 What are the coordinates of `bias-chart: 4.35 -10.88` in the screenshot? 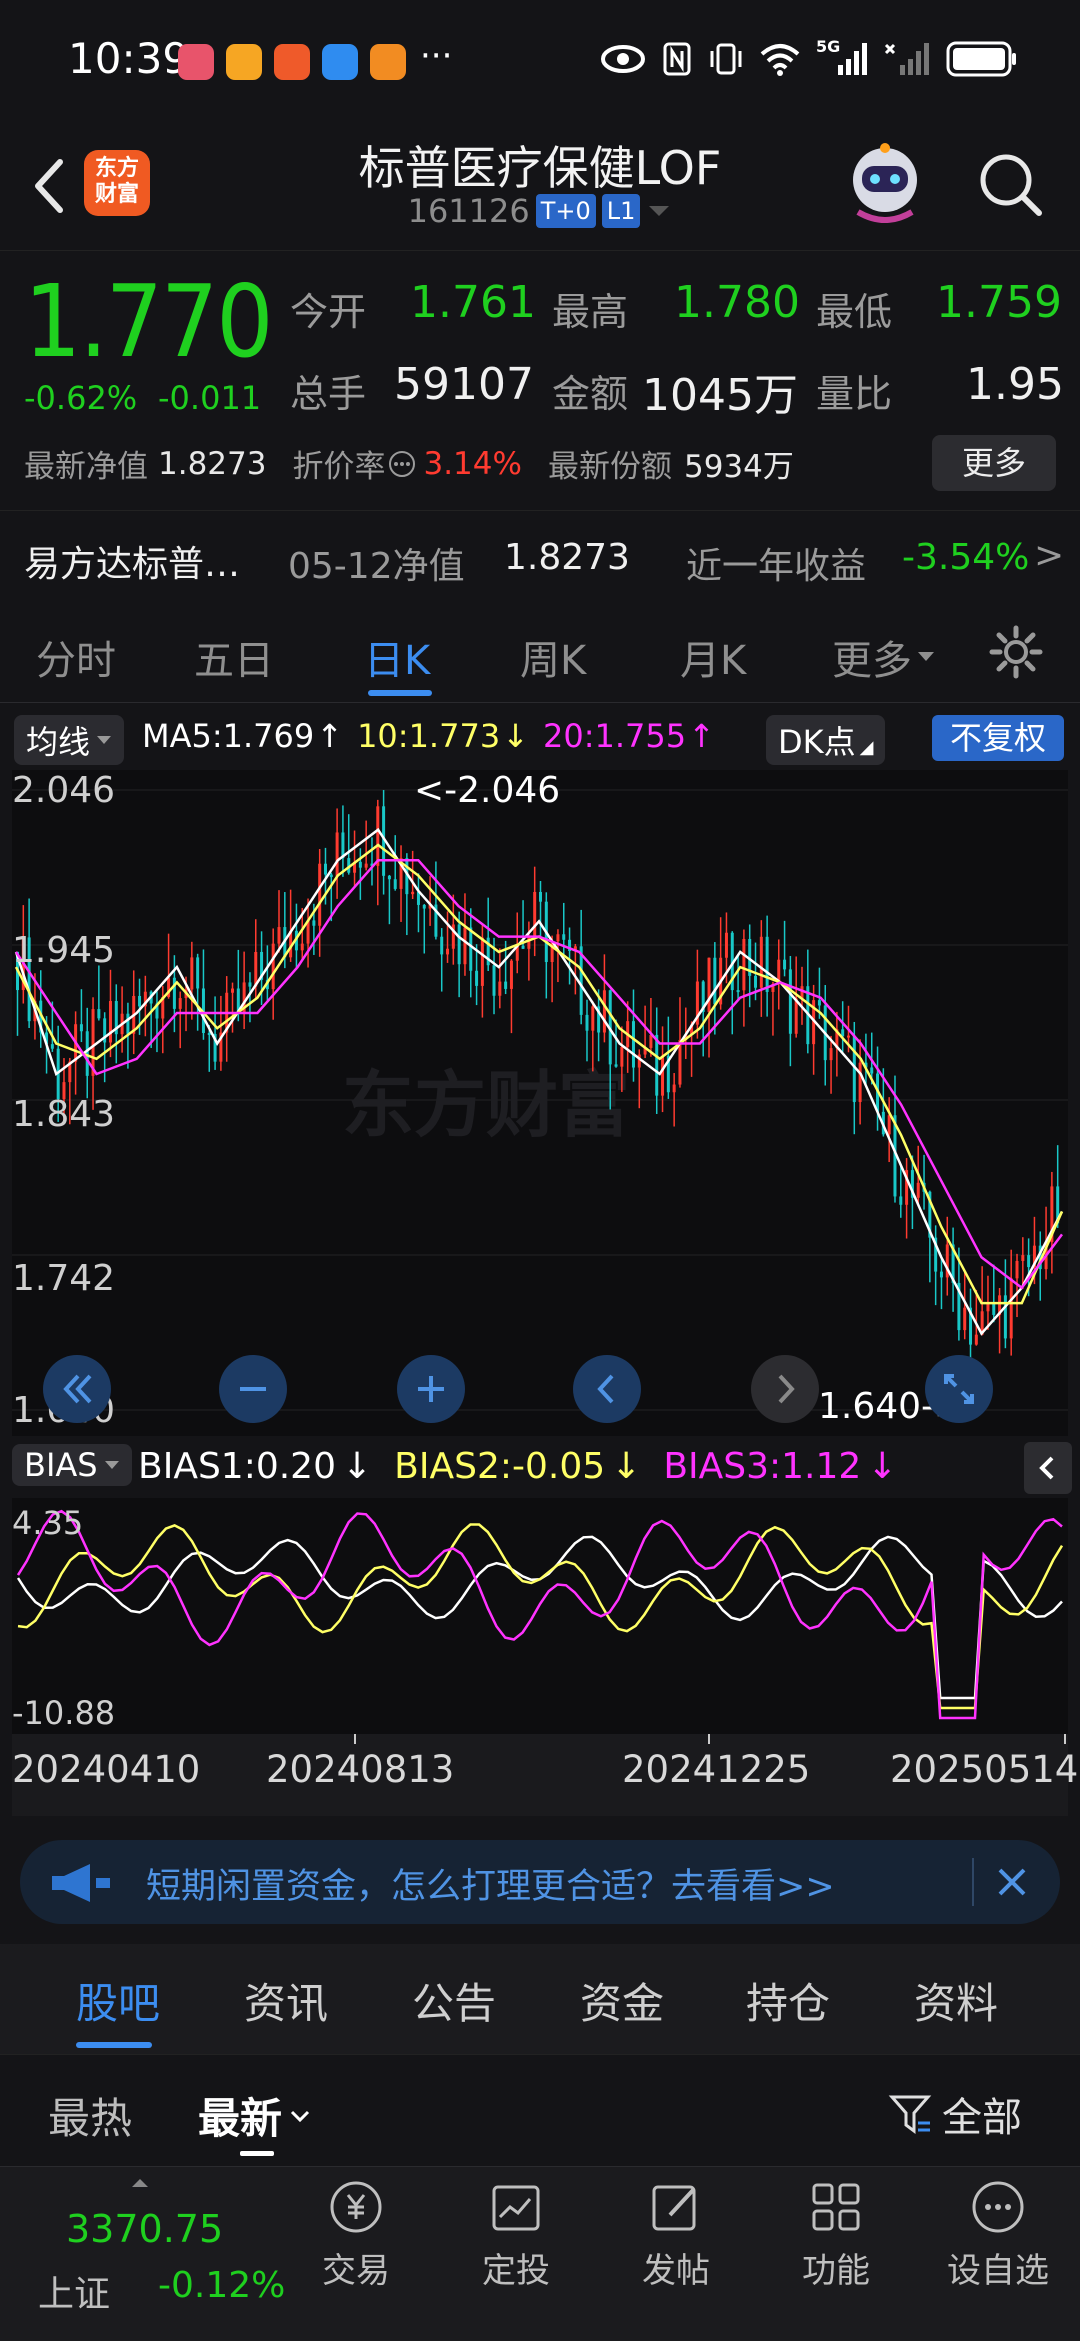 It's located at (540, 1616).